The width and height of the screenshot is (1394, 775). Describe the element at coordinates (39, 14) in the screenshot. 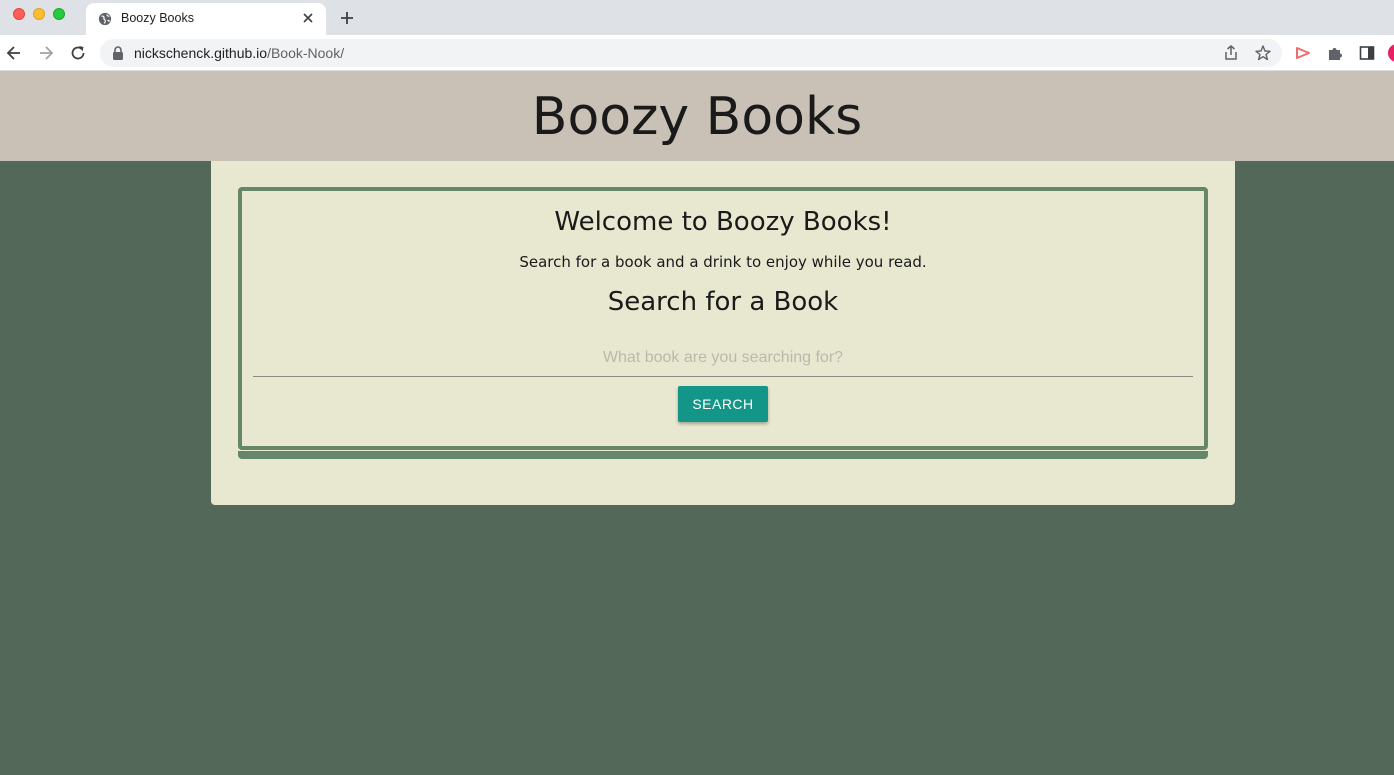

I see `minimize-window-button` at that location.